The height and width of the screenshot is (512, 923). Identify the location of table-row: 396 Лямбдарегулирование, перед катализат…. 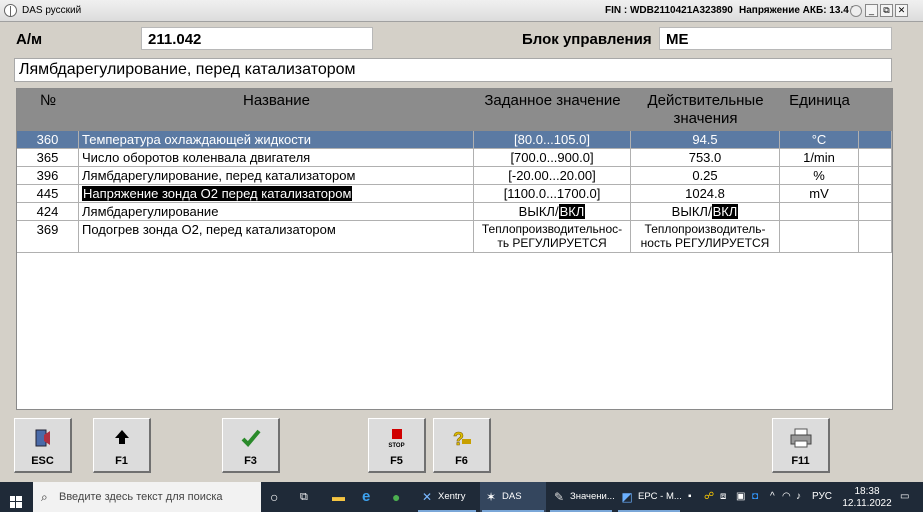
(454, 176).